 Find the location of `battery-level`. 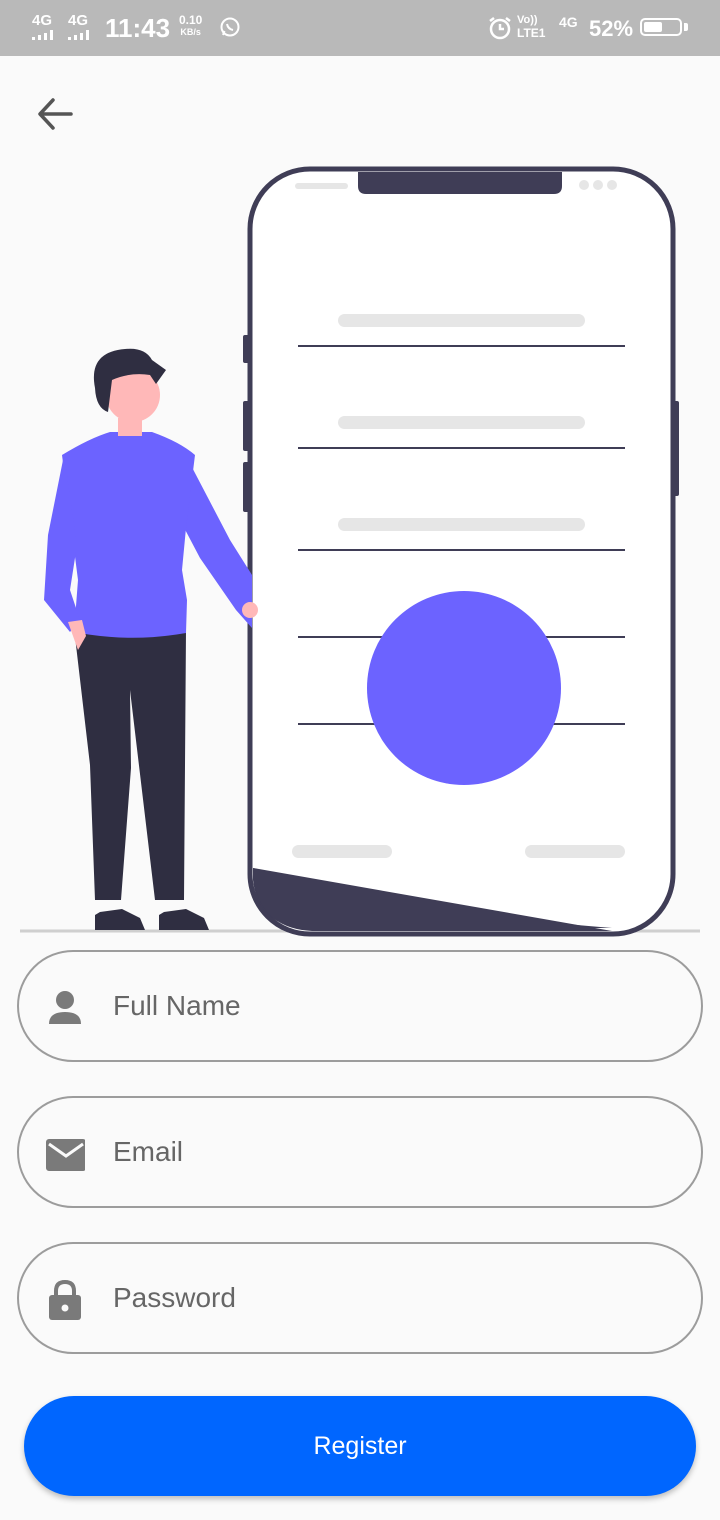

battery-level is located at coordinates (653, 27).